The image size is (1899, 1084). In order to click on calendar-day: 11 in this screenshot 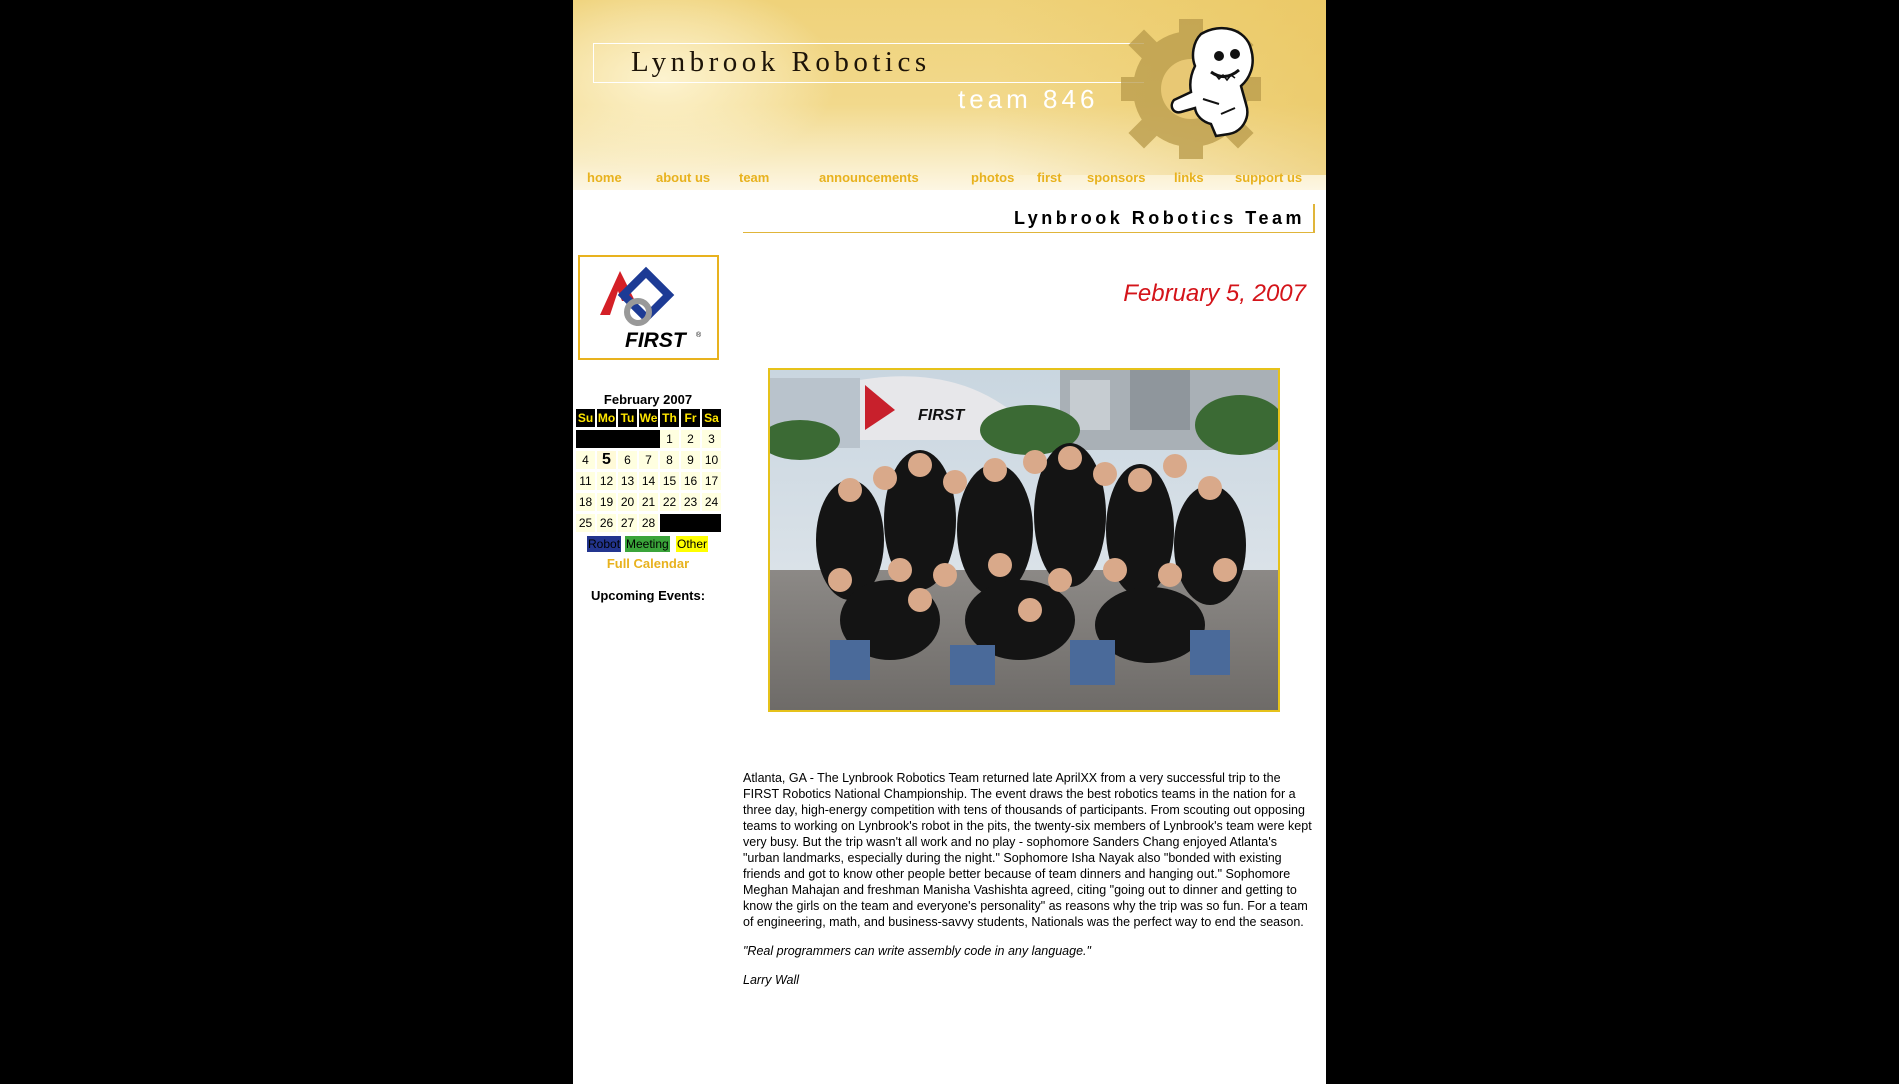, I will do `click(585, 481)`.